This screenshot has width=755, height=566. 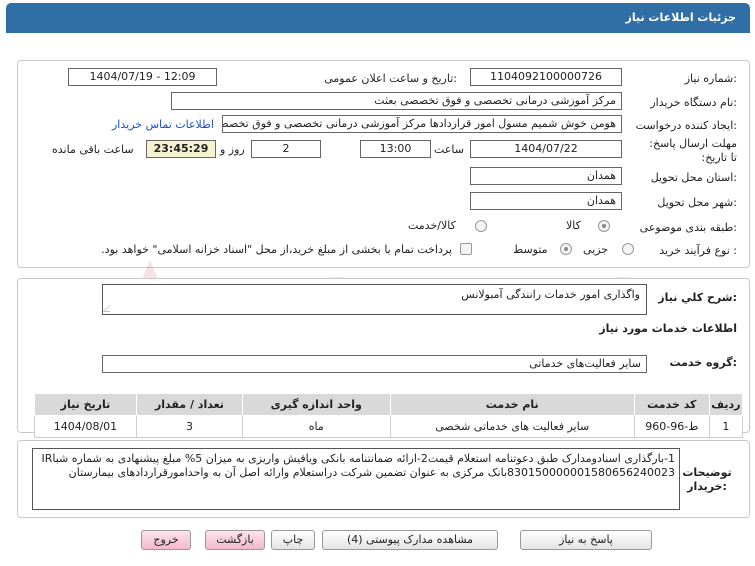 I want to click on services-section-title: اطلاعات خدمات مورد نیاز, so click(x=668, y=328).